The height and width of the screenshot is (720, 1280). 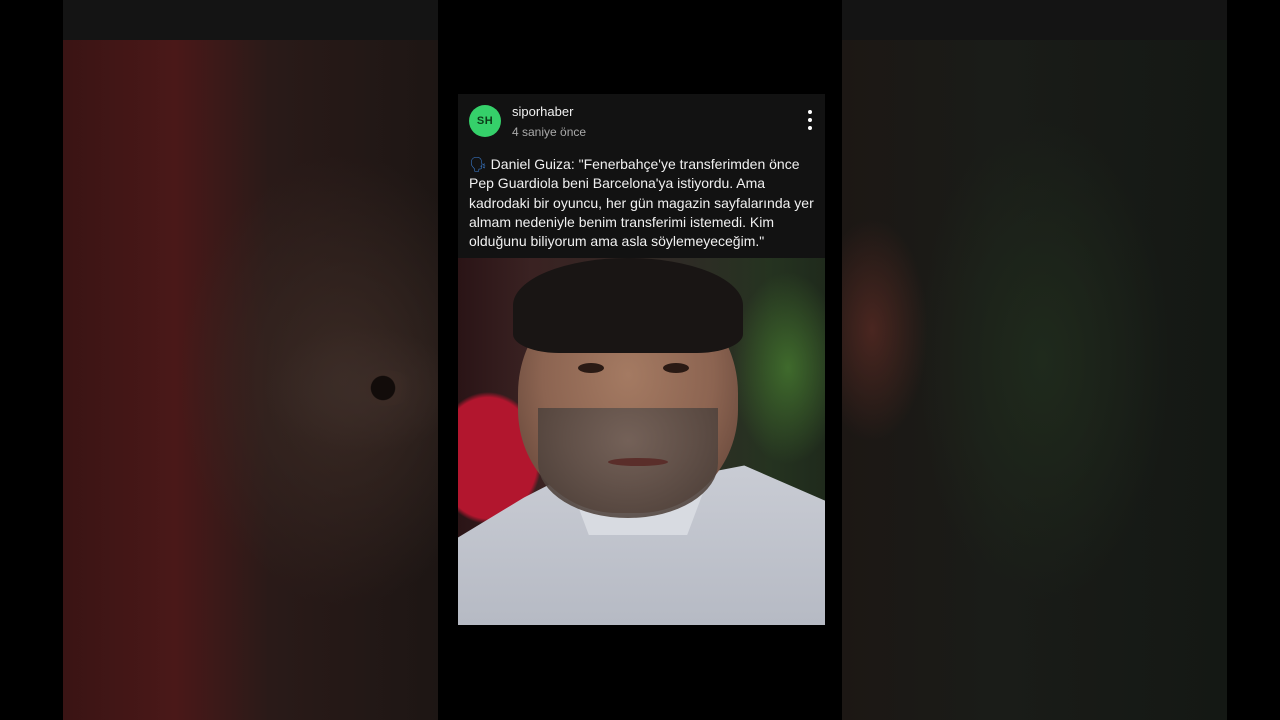 I want to click on post-image, so click(x=641, y=442).